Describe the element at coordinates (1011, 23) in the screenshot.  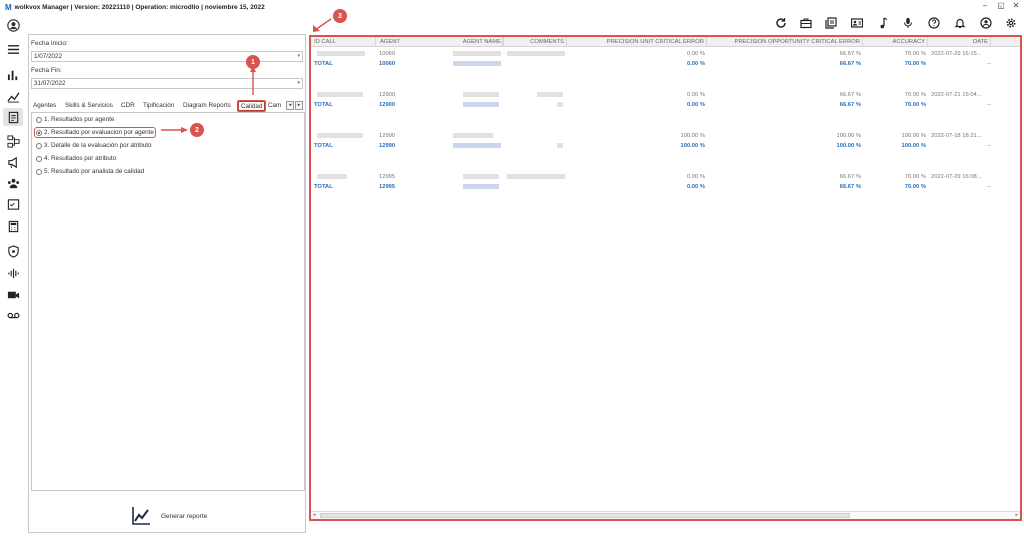
I see `settings-icon` at that location.